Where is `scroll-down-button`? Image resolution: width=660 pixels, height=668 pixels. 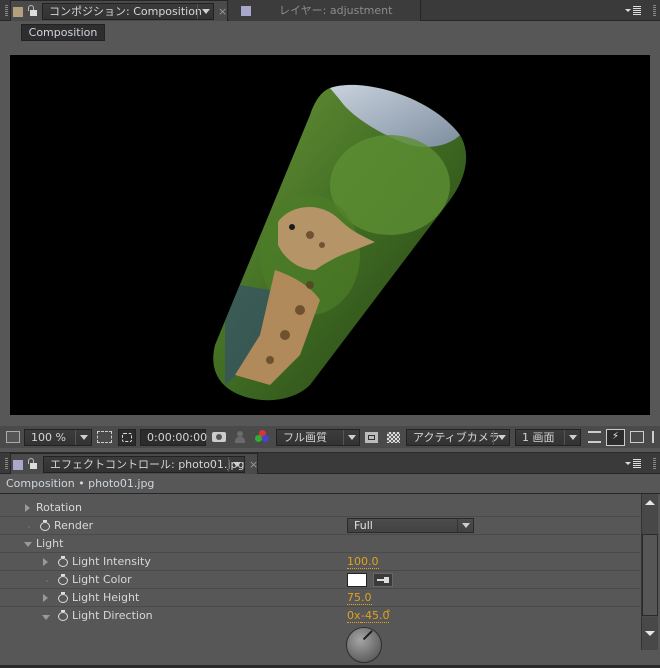 scroll-down-button is located at coordinates (650, 633).